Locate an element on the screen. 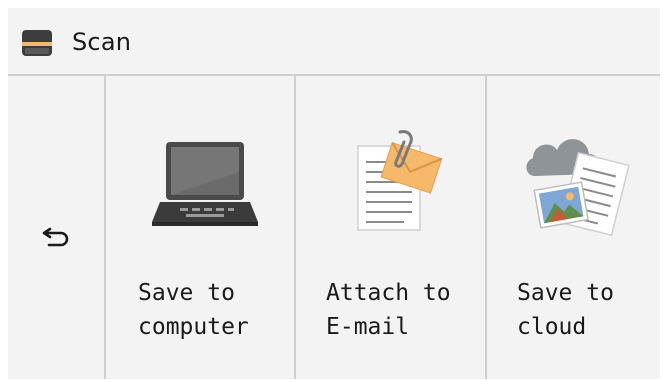  scanner-icon is located at coordinates (37, 43).